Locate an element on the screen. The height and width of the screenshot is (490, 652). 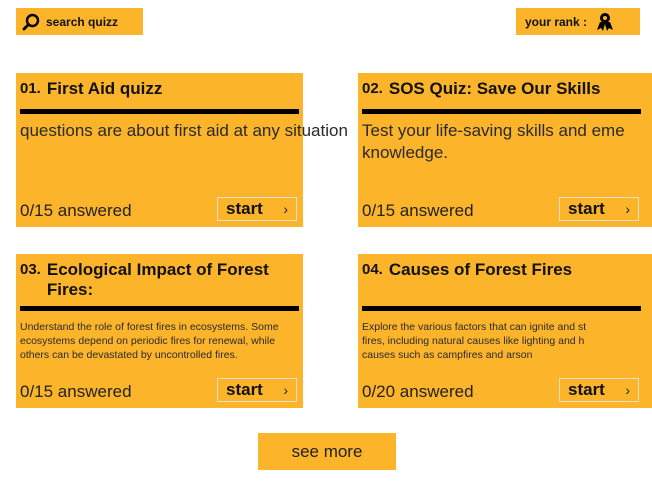
quiz-title: 04. Causes of Forest Fires is located at coordinates (499, 270).